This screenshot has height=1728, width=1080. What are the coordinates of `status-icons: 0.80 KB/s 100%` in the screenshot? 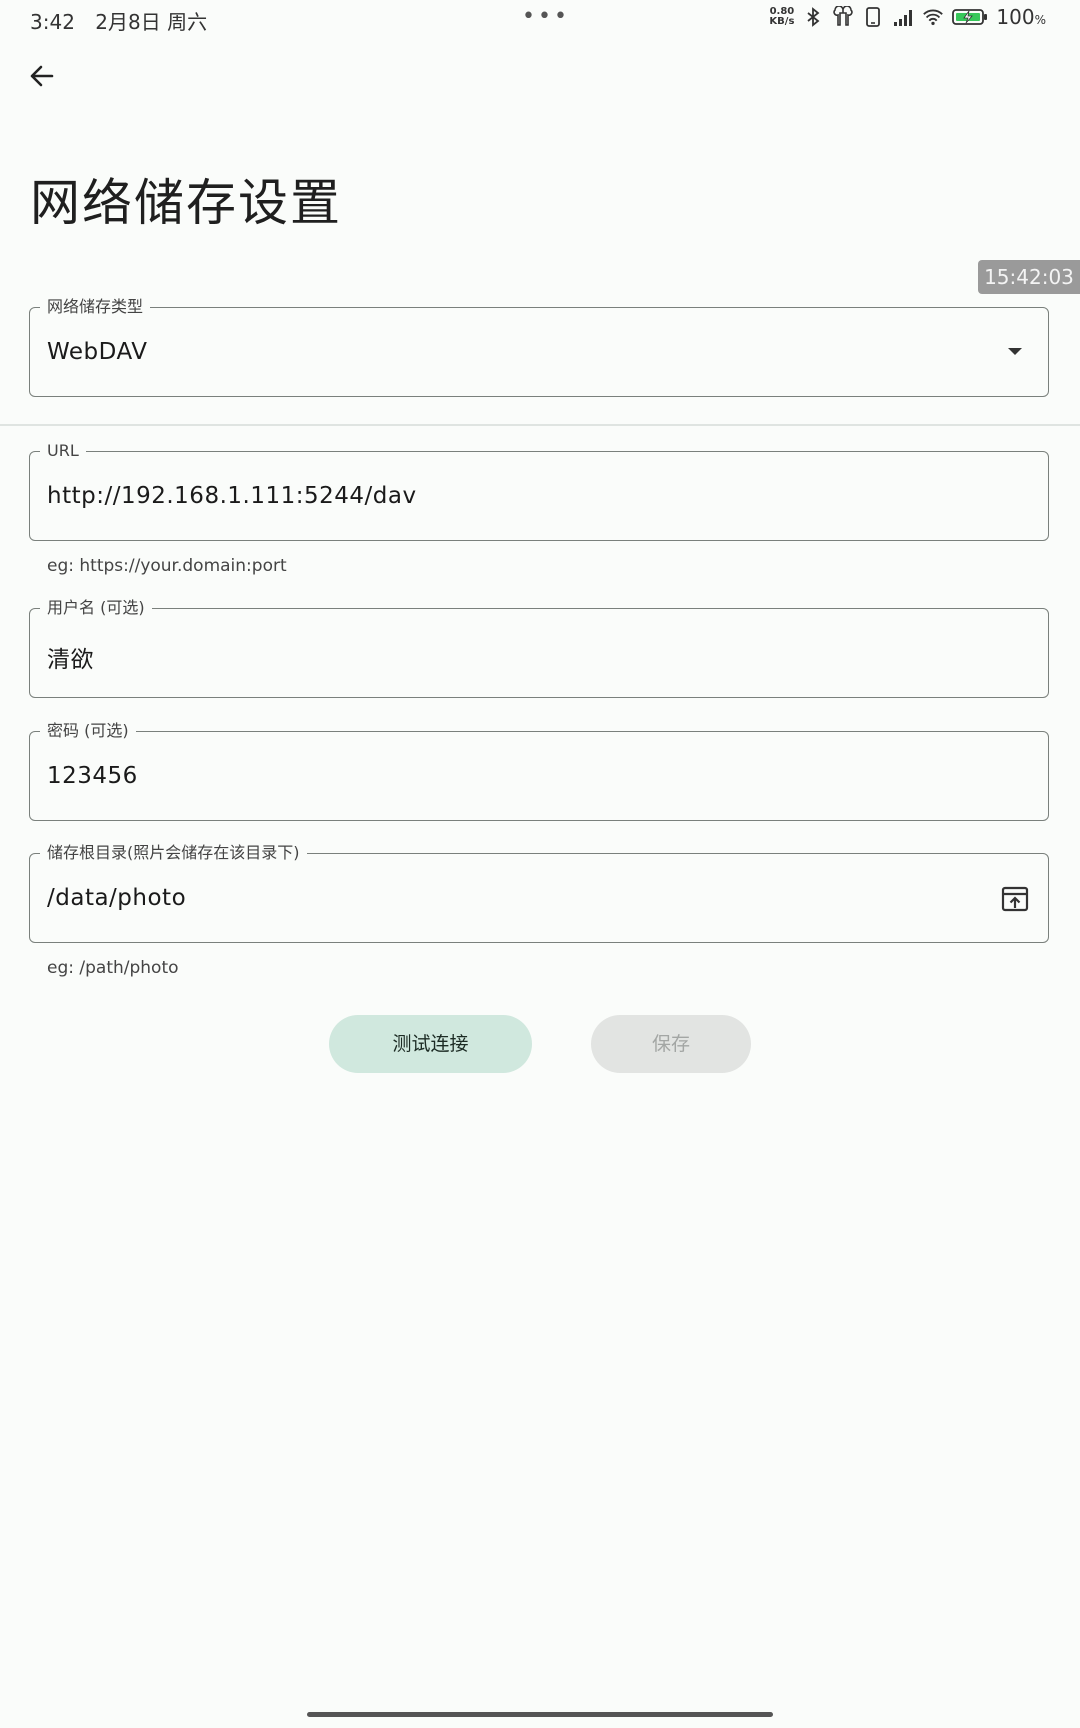 It's located at (907, 17).